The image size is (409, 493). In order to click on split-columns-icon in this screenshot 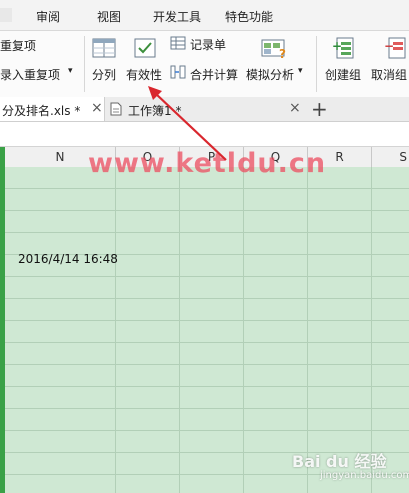, I will do `click(104, 48)`.